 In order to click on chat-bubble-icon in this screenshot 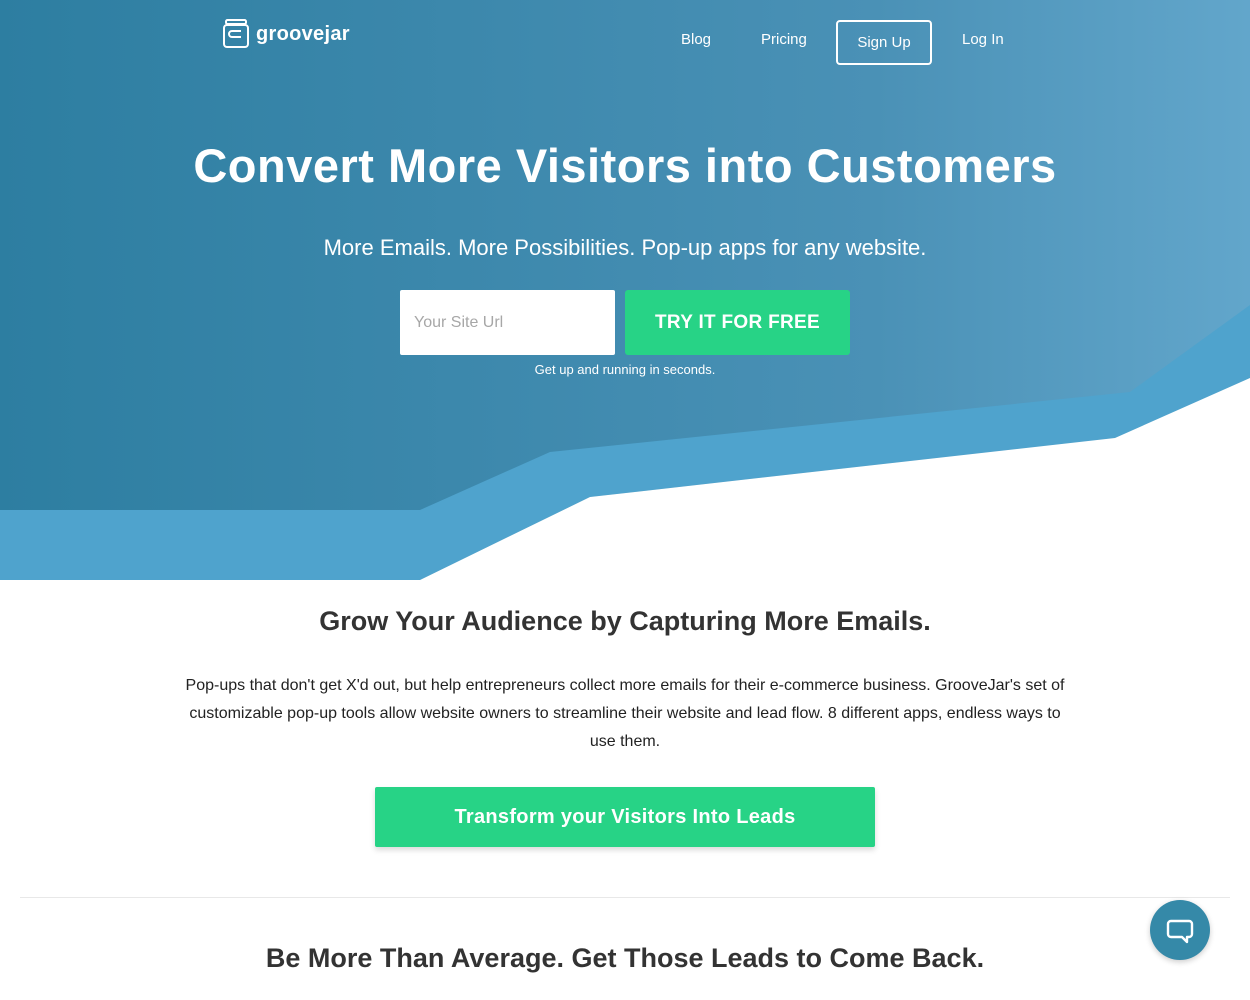, I will do `click(1180, 931)`.